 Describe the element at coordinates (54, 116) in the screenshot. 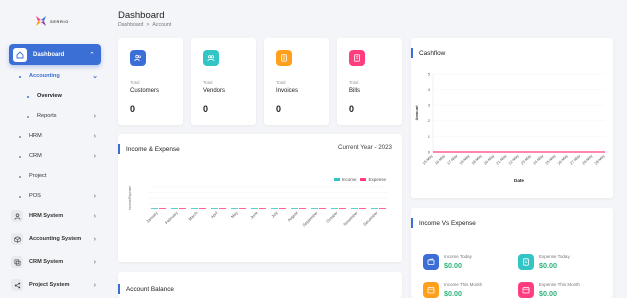

I see `sidebar-item-reports: Reports ›` at that location.